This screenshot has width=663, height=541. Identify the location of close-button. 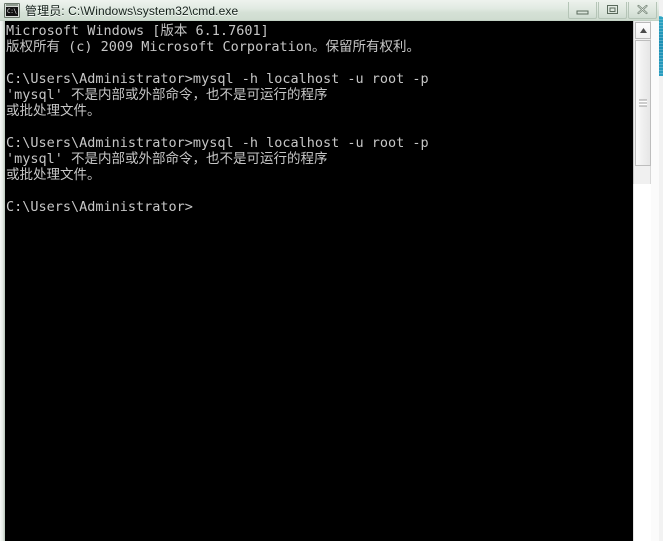
(642, 10).